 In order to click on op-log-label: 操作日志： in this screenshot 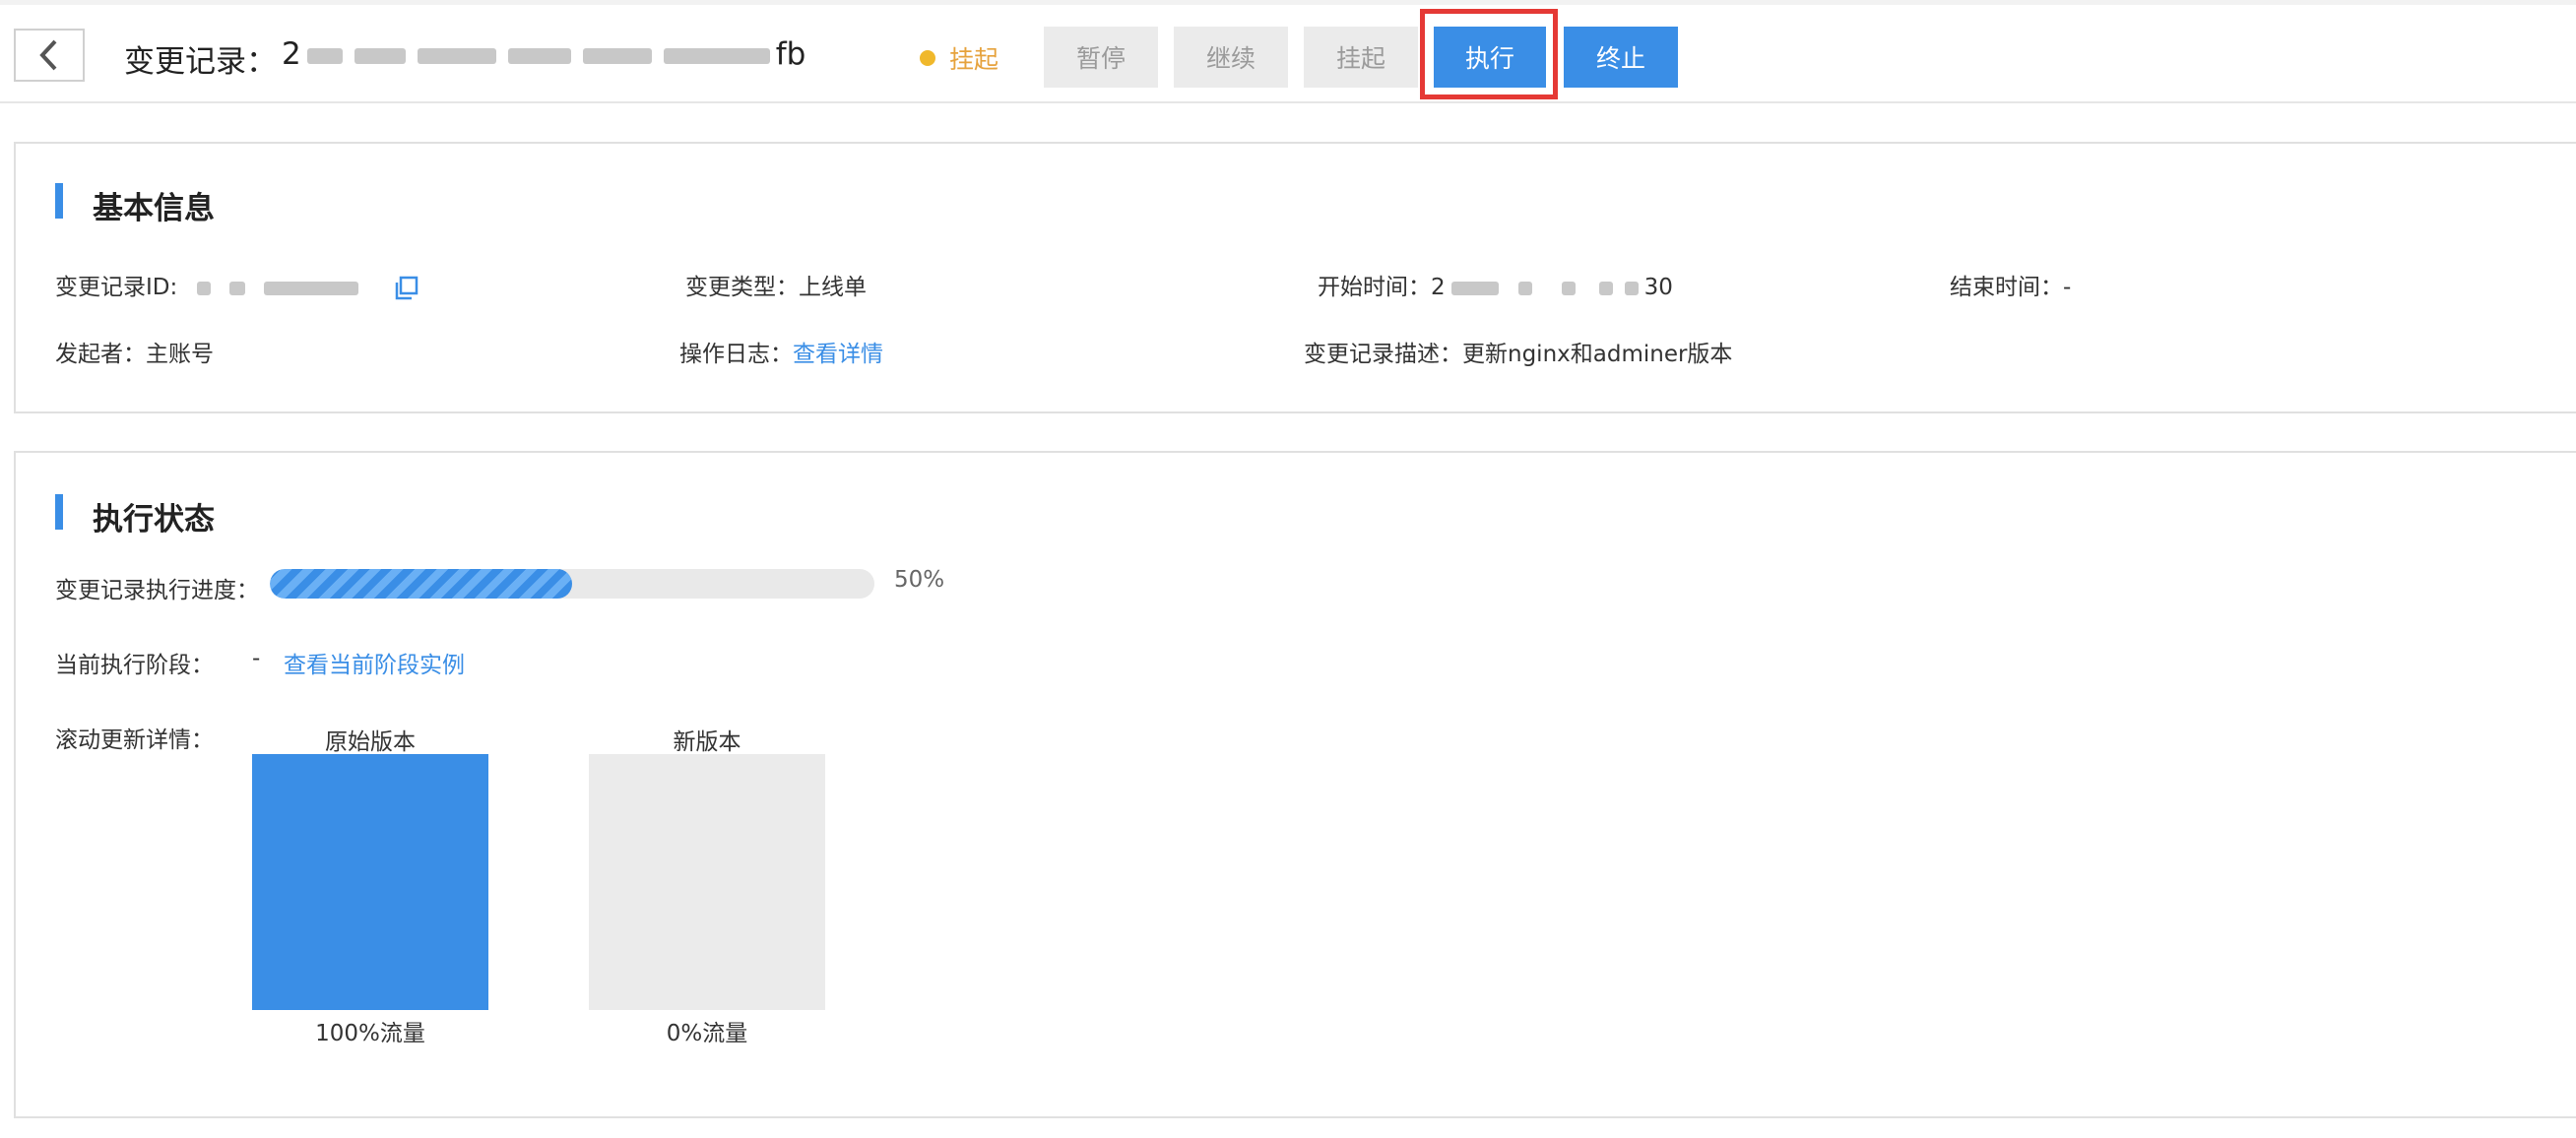, I will do `click(736, 354)`.